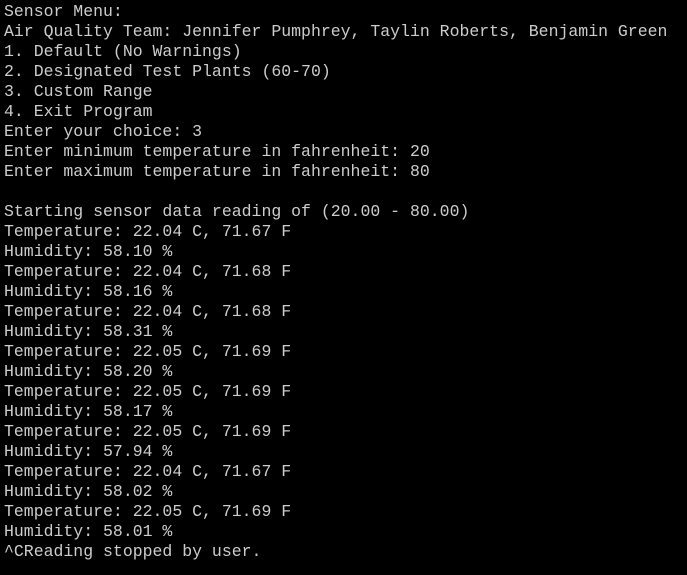 The image size is (687, 575). What do you see at coordinates (78, 111) in the screenshot?
I see `terminal-line: 4. Exit Program` at bounding box center [78, 111].